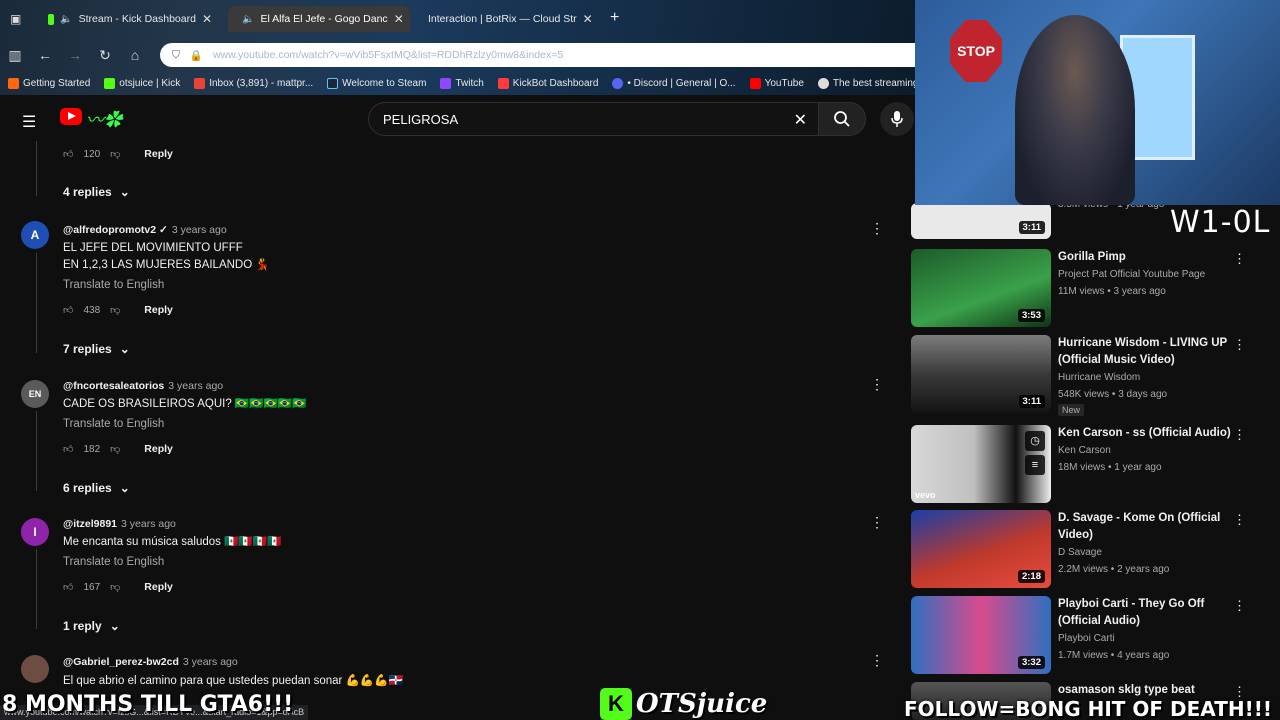  Describe the element at coordinates (75, 55) in the screenshot. I see `forward-icon: →` at that location.